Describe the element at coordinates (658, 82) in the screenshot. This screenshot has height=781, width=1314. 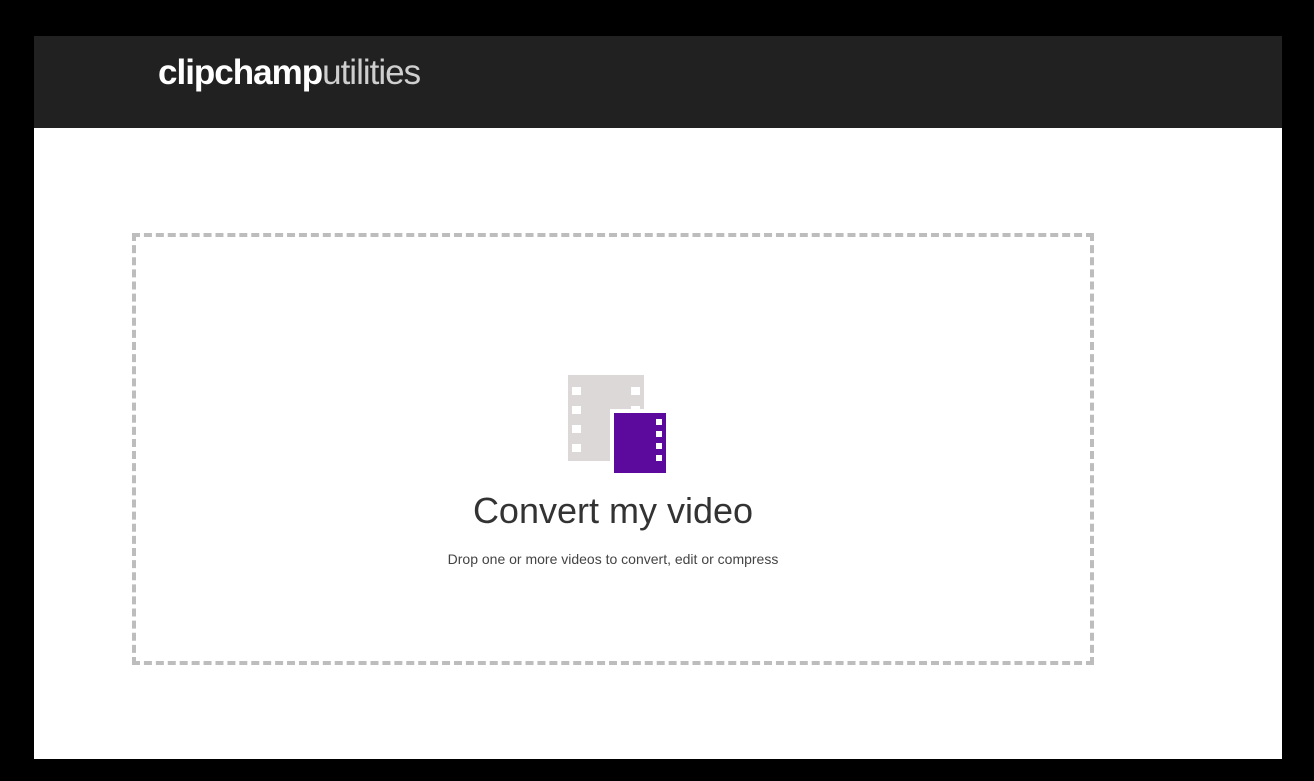
I see `top-bar: clipchamputilities` at that location.